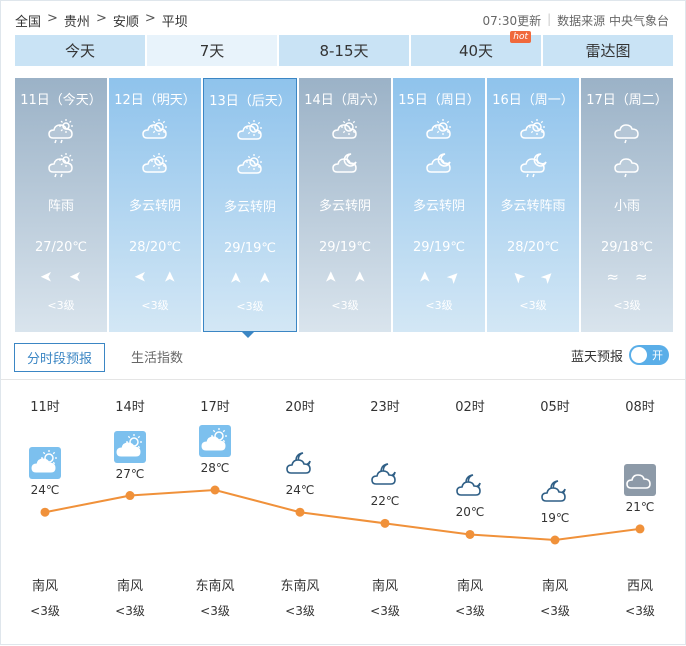  I want to click on day-title: 17日（周二）, so click(627, 100).